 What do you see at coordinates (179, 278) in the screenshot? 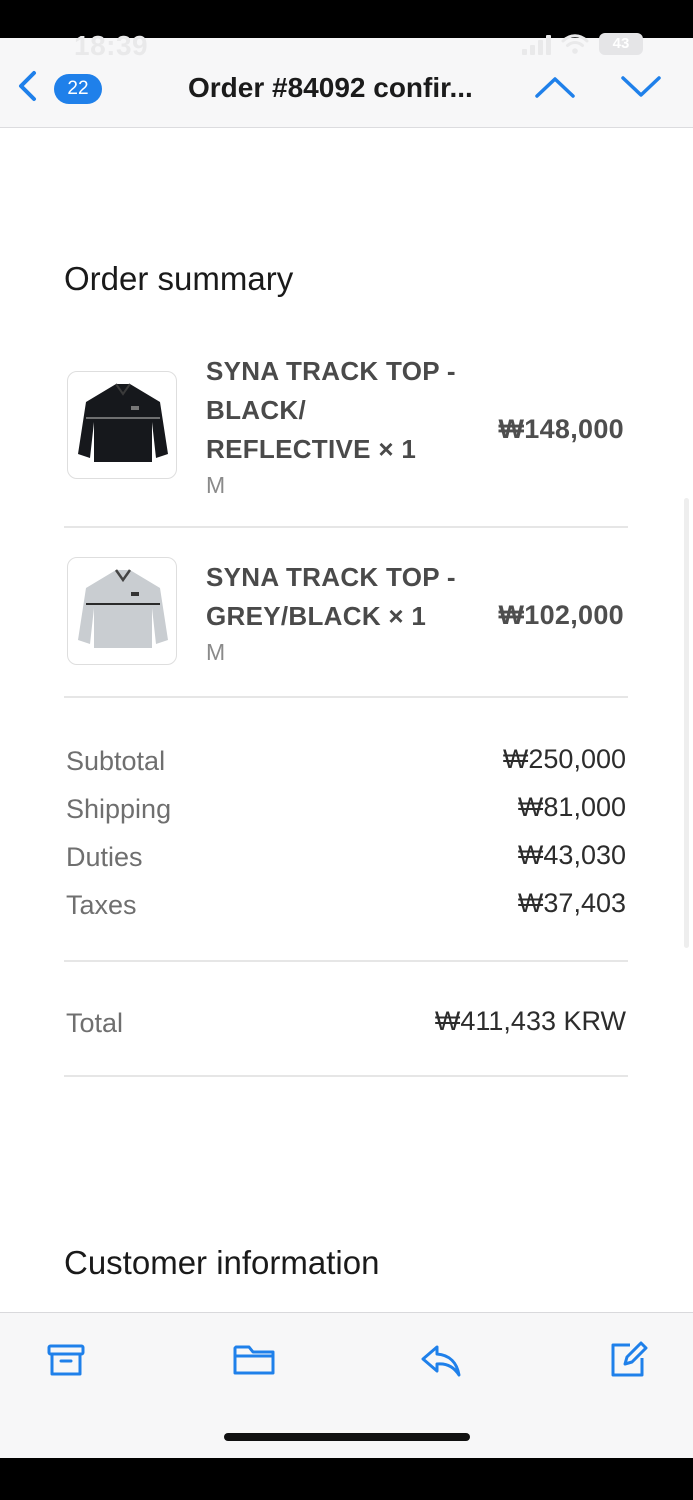
I see `order-summary-heading: Order summary` at bounding box center [179, 278].